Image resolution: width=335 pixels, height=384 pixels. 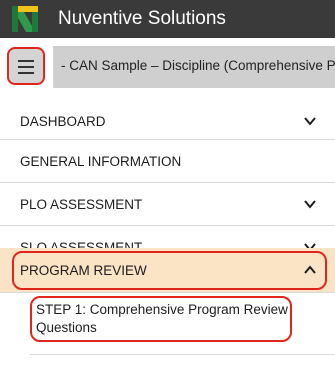 What do you see at coordinates (63, 121) in the screenshot?
I see `sidebar-item-label: DASHBOARD` at bounding box center [63, 121].